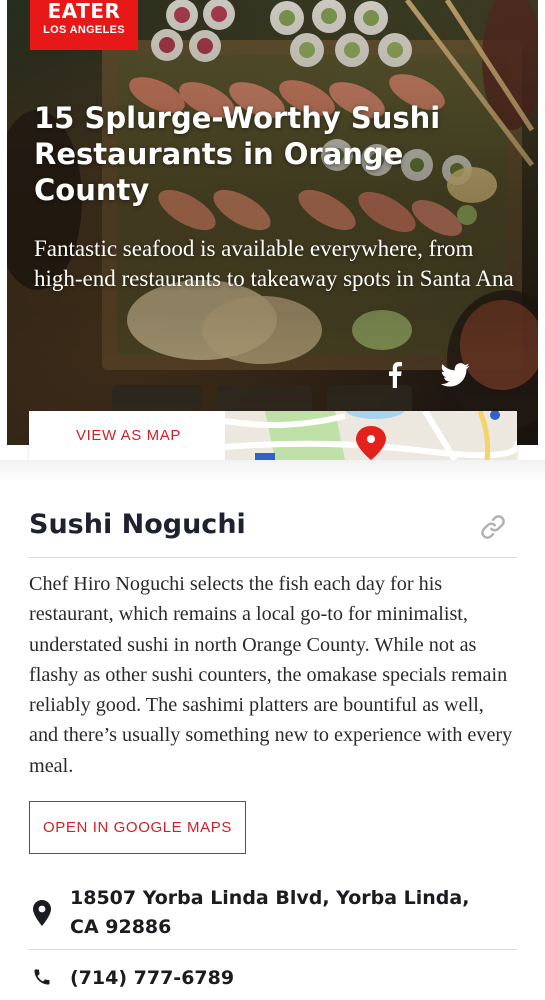 The height and width of the screenshot is (1000, 545). I want to click on map-card: VIEW AS MAP, so click(273, 435).